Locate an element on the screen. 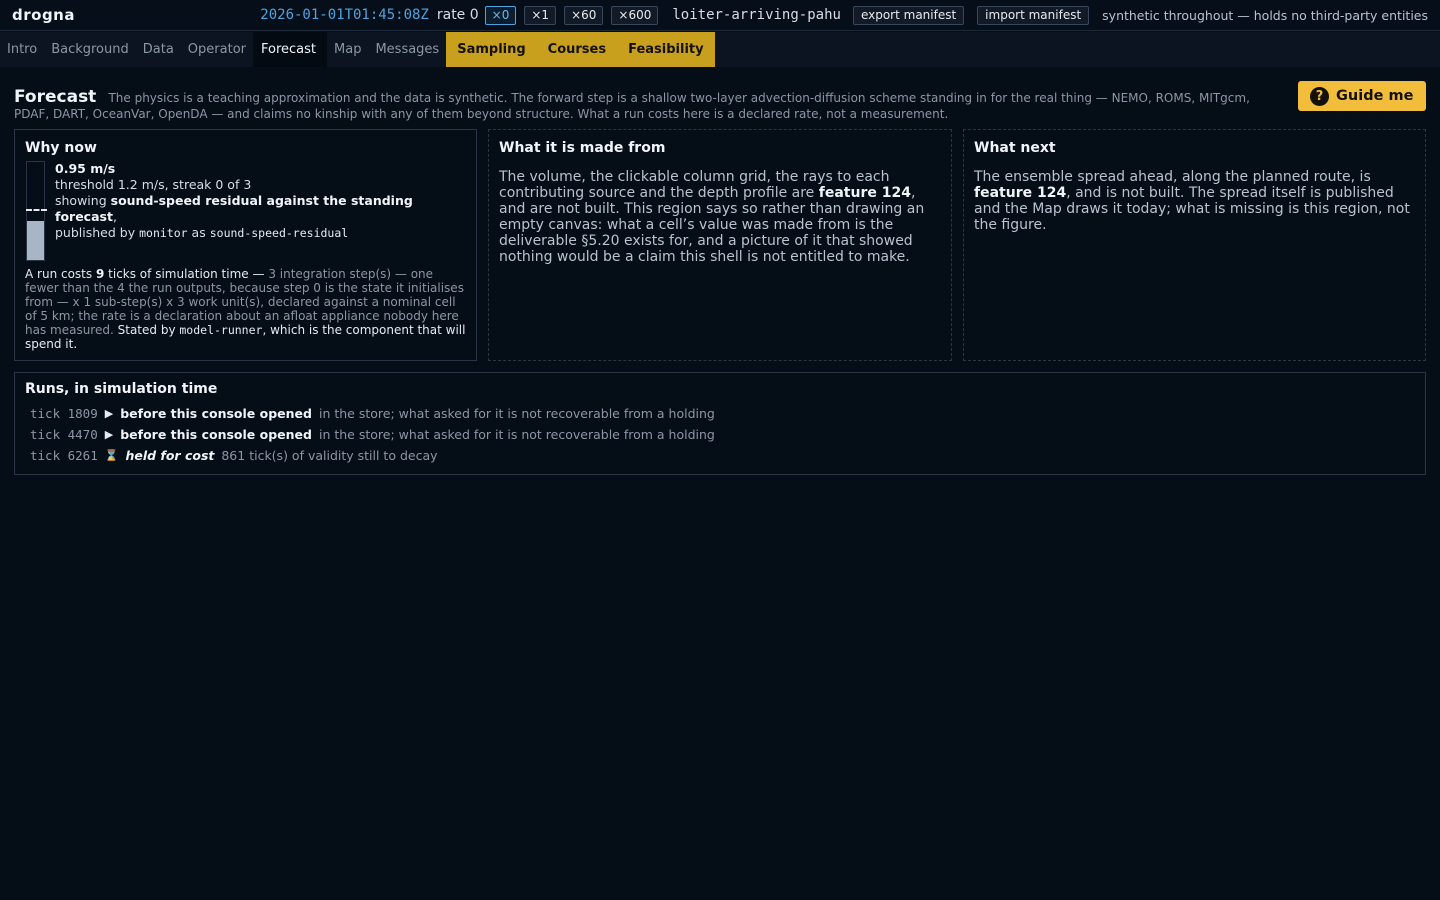 This screenshot has width=1440, height=900. page-title: Forecast is located at coordinates (55, 97).